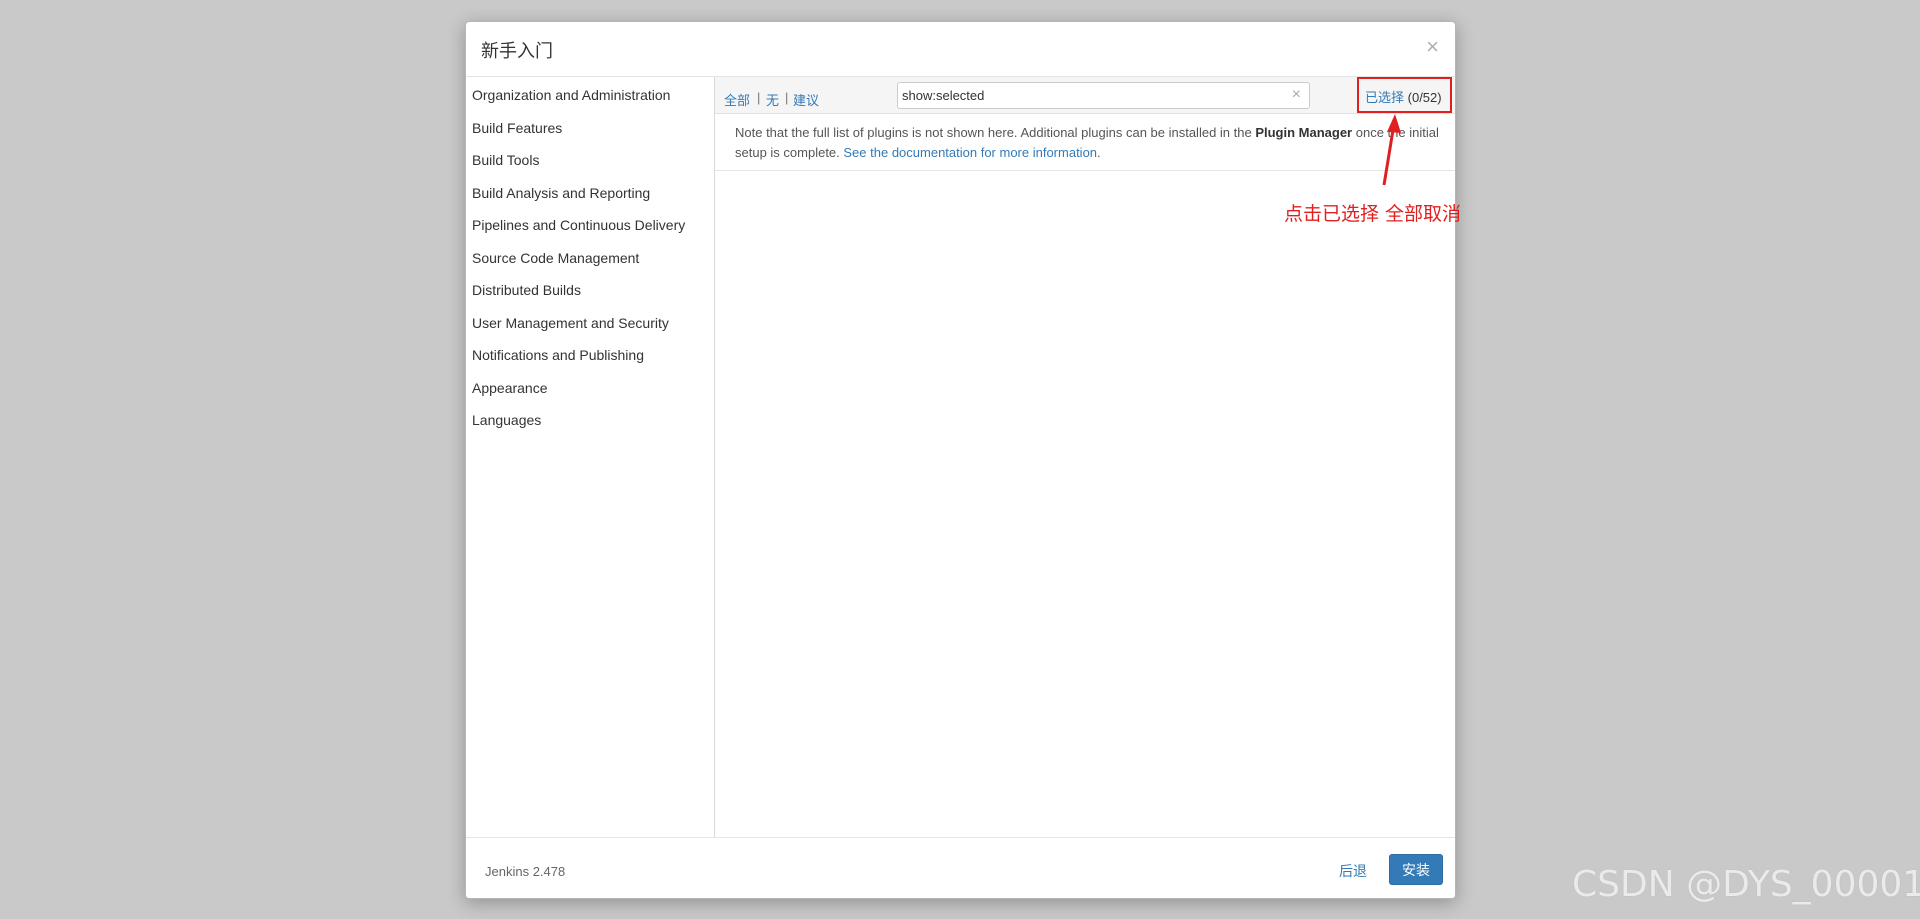 The height and width of the screenshot is (919, 1920). Describe the element at coordinates (505, 160) in the screenshot. I see `sidebar-item-build-tools: Build Tools` at that location.